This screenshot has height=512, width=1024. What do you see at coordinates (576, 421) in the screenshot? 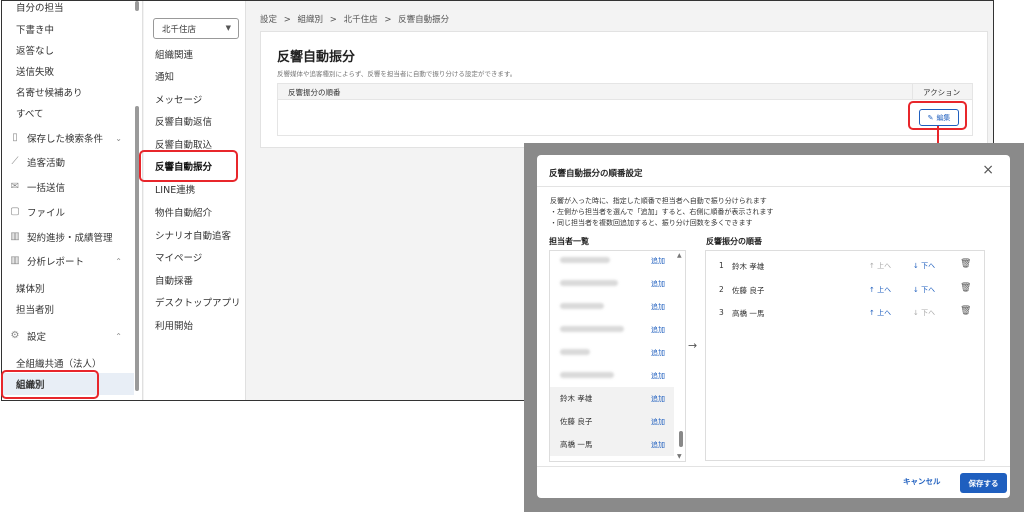
I see `staff-name: 佐藤 良子` at bounding box center [576, 421].